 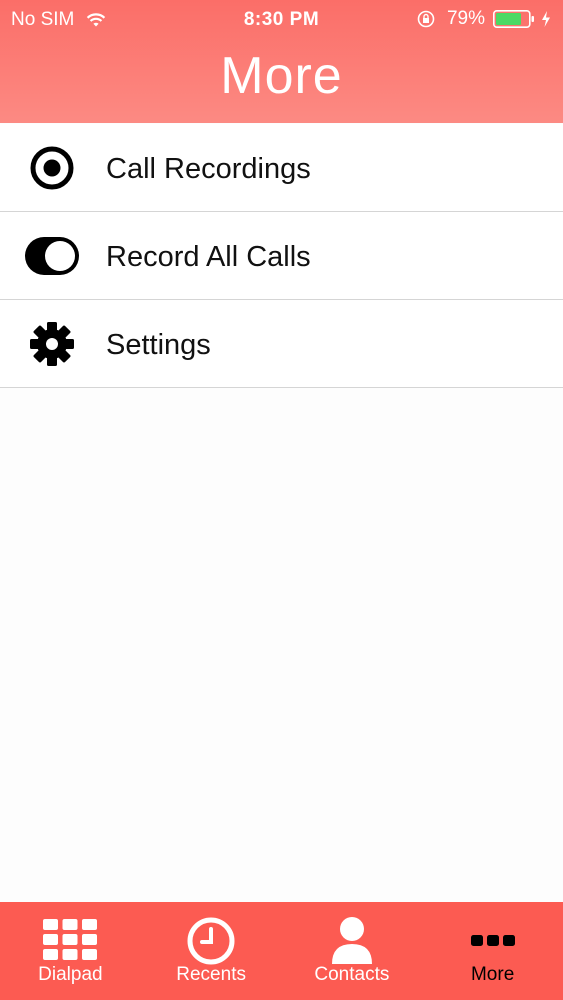 What do you see at coordinates (546, 19) in the screenshot?
I see `charging-bolt-icon` at bounding box center [546, 19].